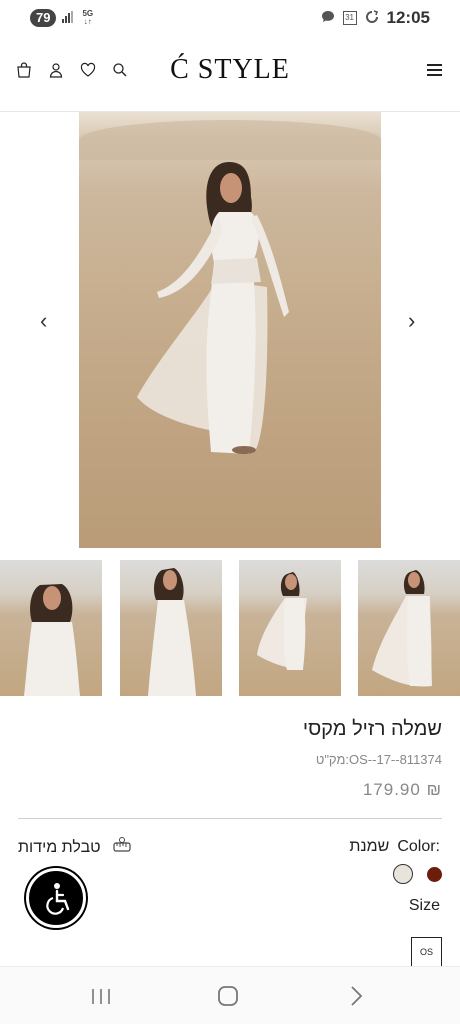 This screenshot has width=460, height=1024. What do you see at coordinates (230, 70) in the screenshot?
I see `site-logo: Ć STYLE` at bounding box center [230, 70].